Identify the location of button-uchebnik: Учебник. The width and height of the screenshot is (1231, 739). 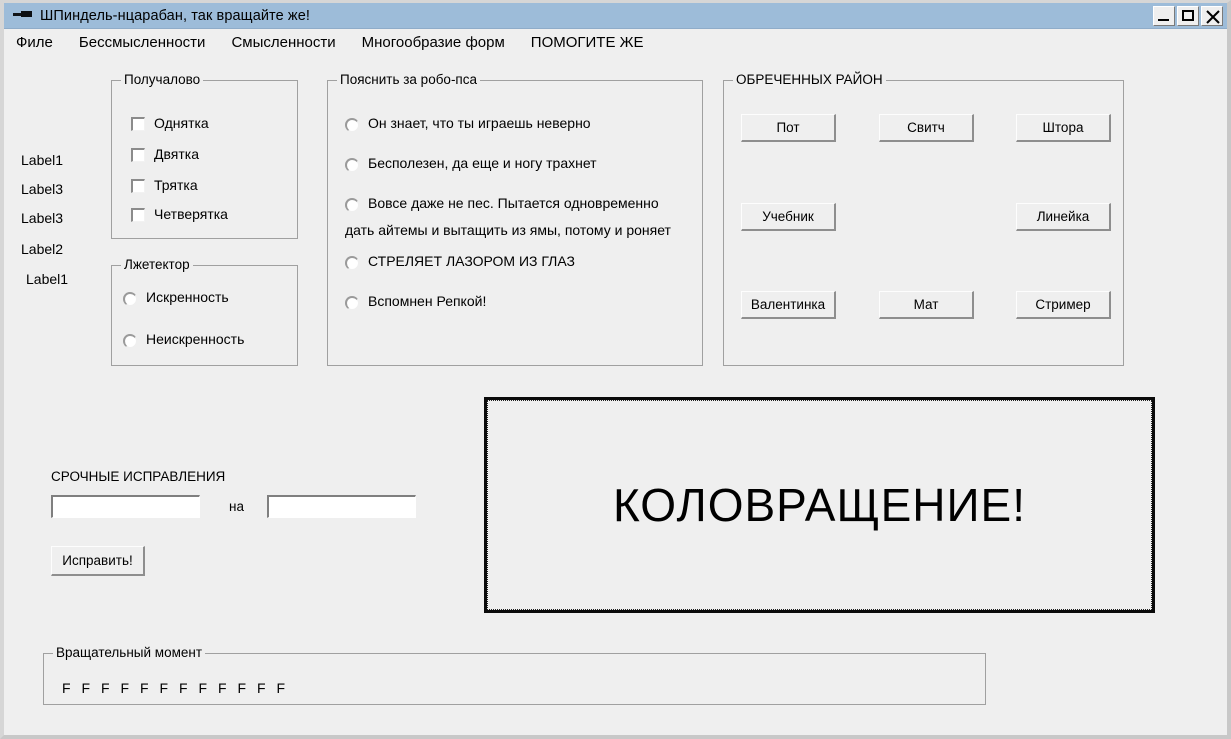
(788, 217).